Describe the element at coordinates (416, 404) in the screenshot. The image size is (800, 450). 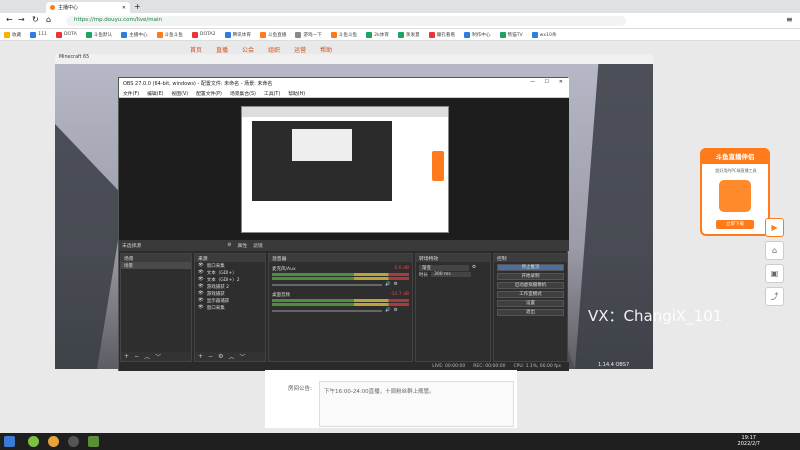
I see `announcement-text: 下午16:00-24:00直播，十周粉丝群上舰管。` at that location.